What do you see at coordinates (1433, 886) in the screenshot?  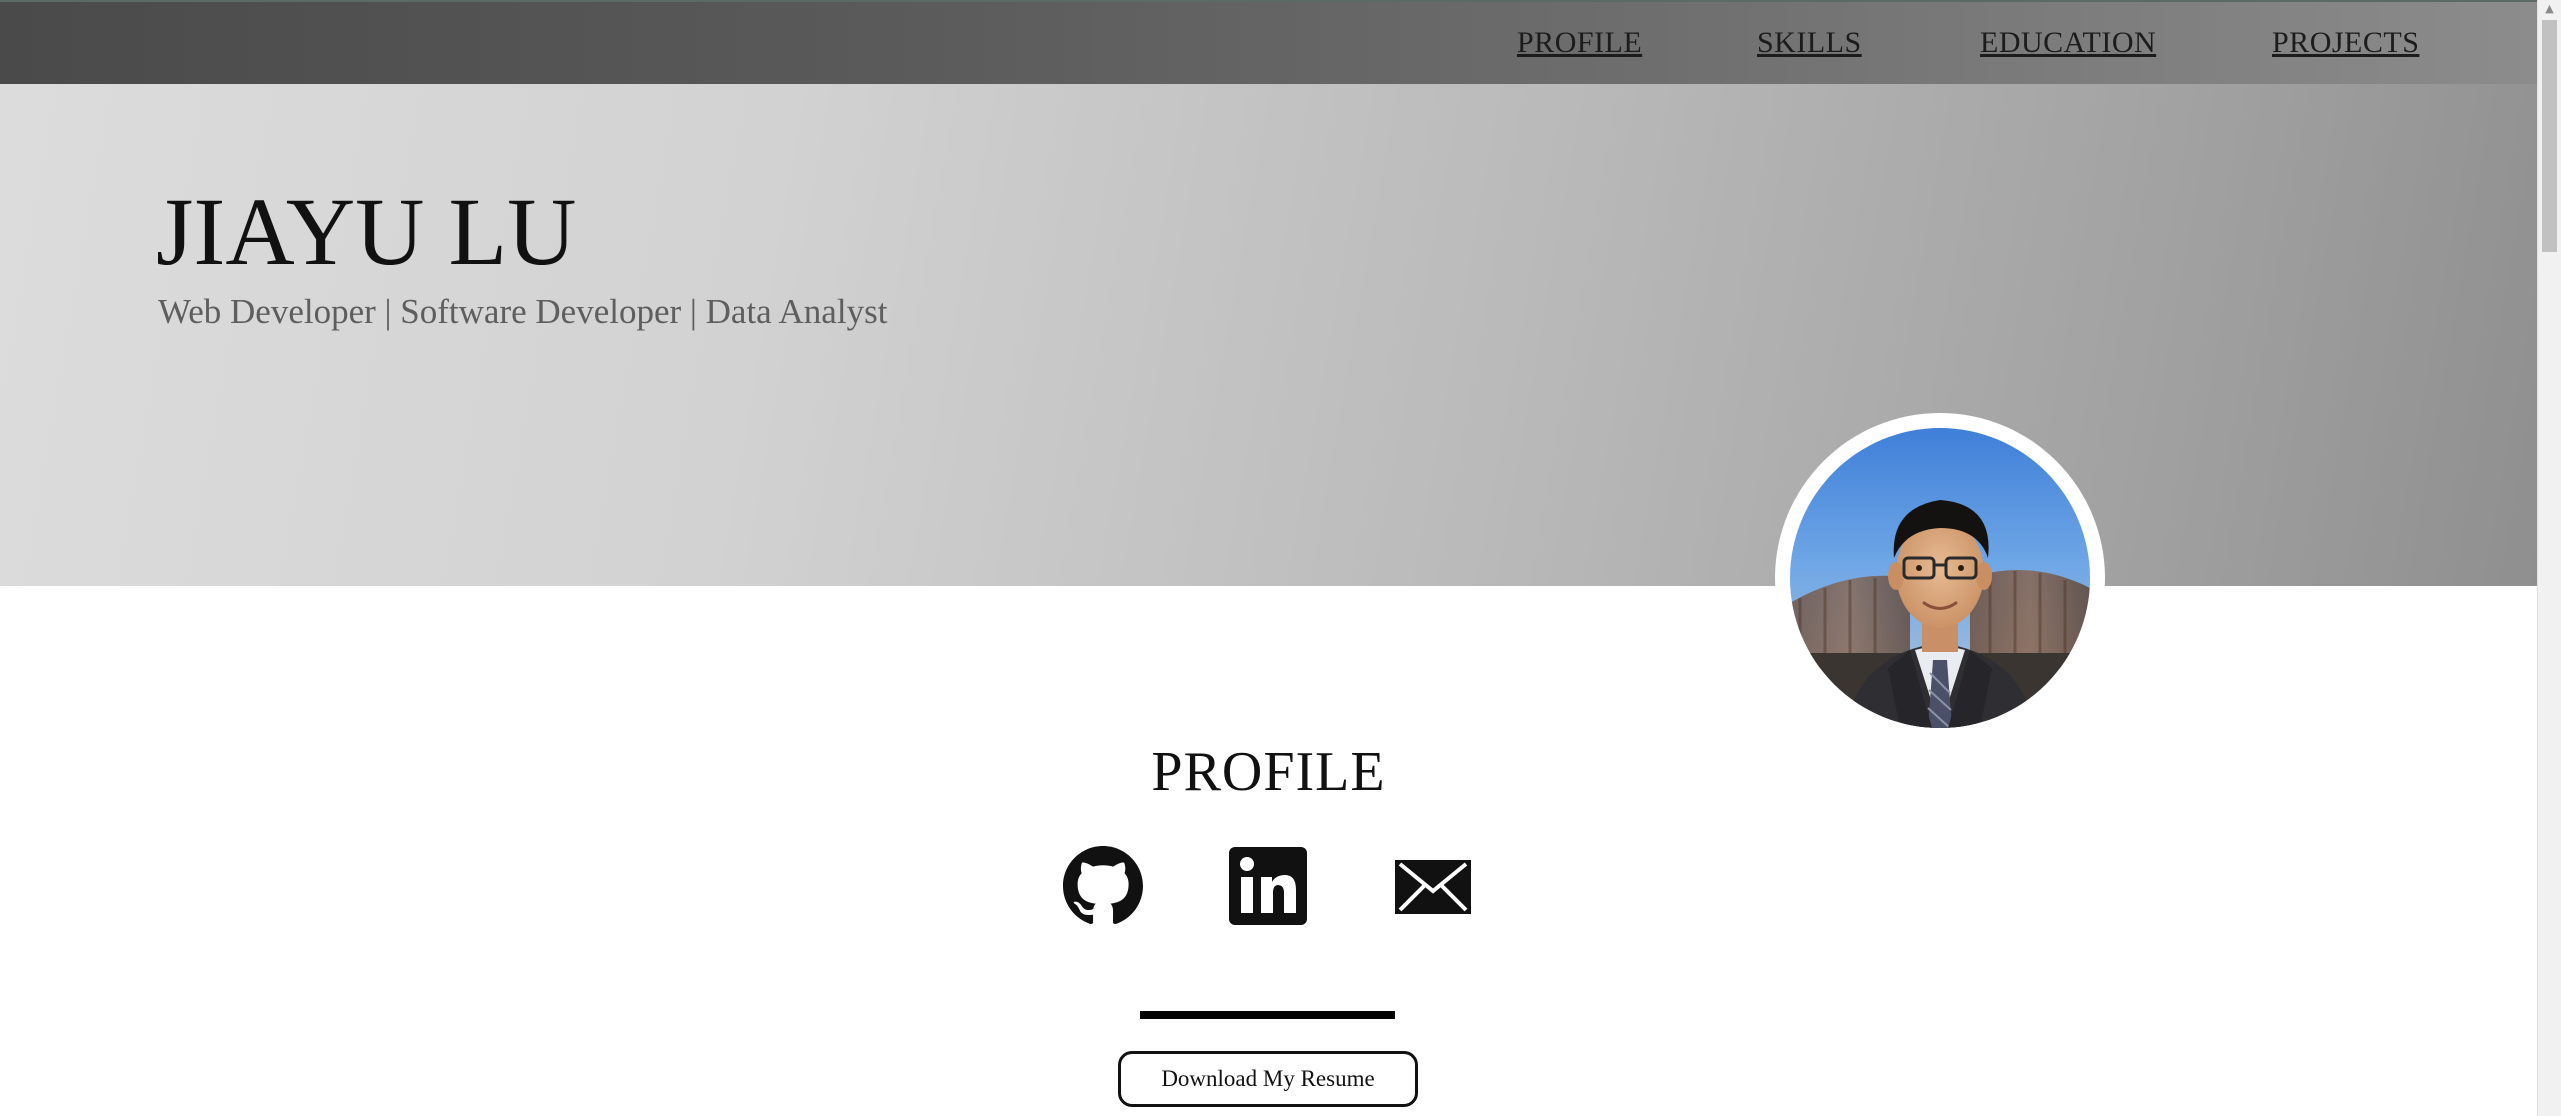 I see `mail-icon` at bounding box center [1433, 886].